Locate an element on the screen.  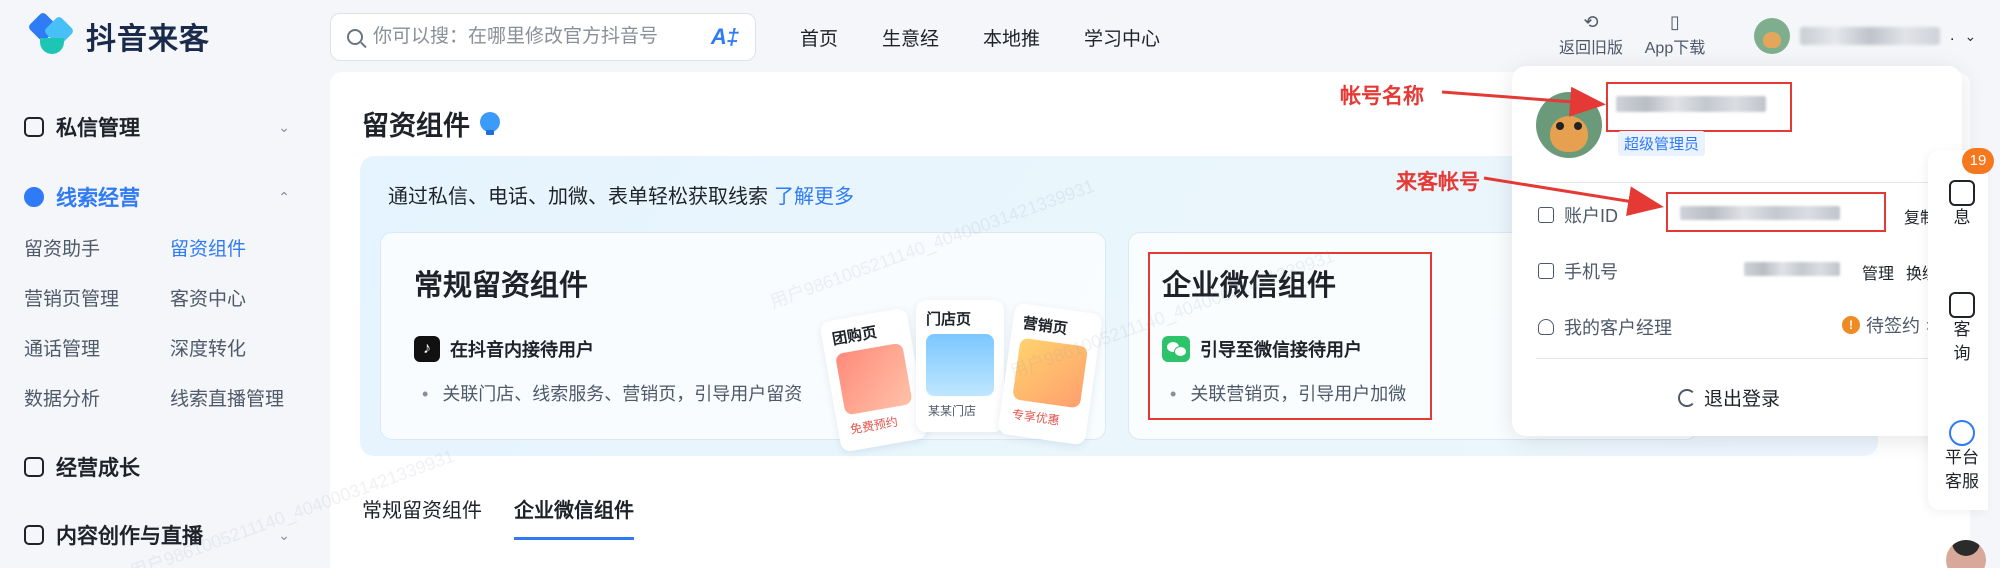
manager-status-label: 待签约 is located at coordinates (1893, 326).